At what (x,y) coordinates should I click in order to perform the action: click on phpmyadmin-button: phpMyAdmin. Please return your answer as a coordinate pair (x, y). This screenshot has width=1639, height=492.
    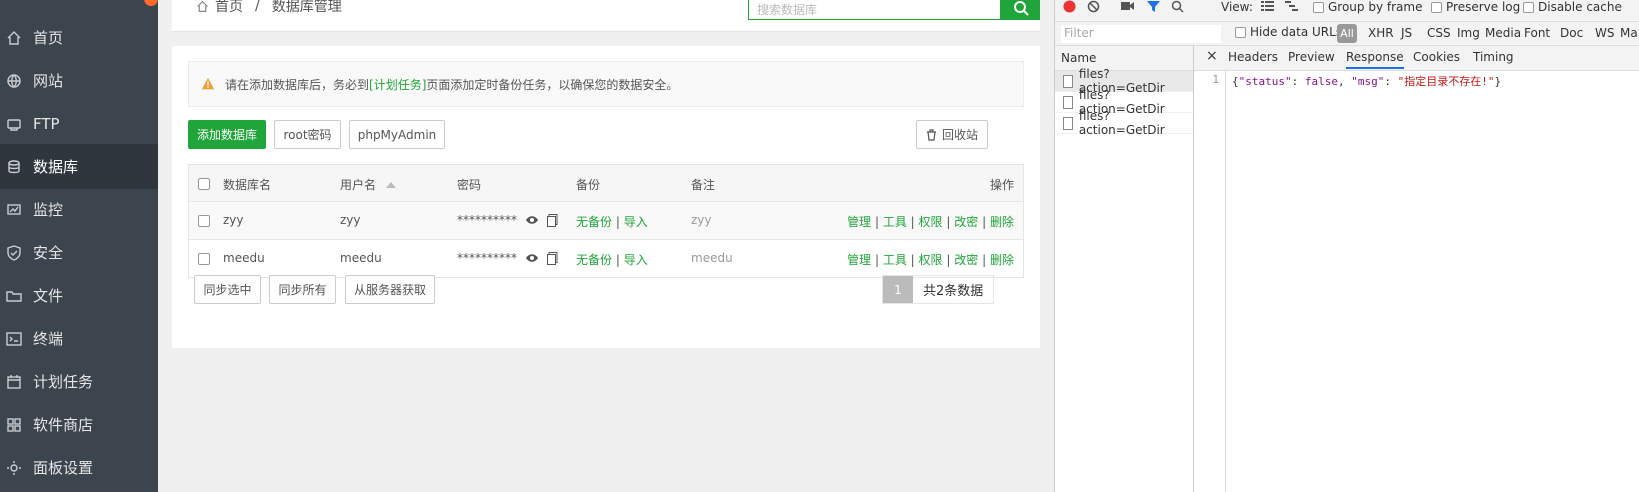
    Looking at the image, I should click on (397, 134).